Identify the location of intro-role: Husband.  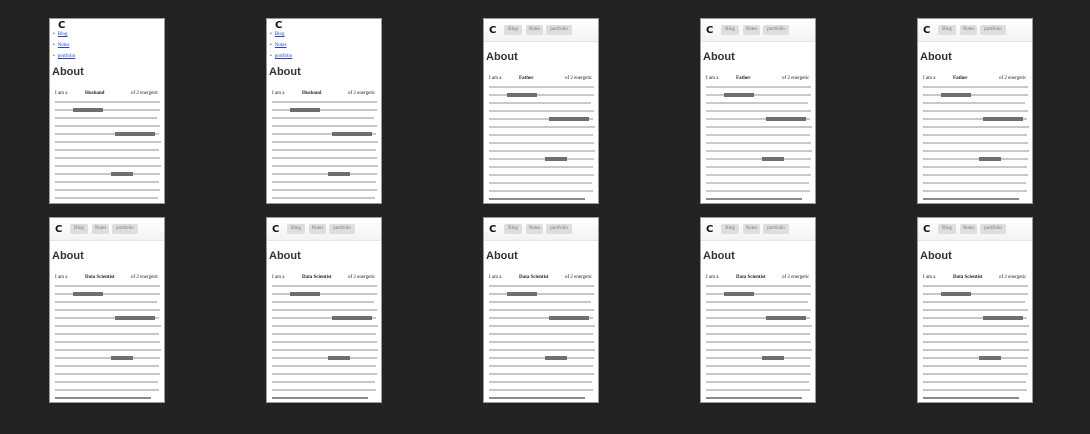
(312, 93).